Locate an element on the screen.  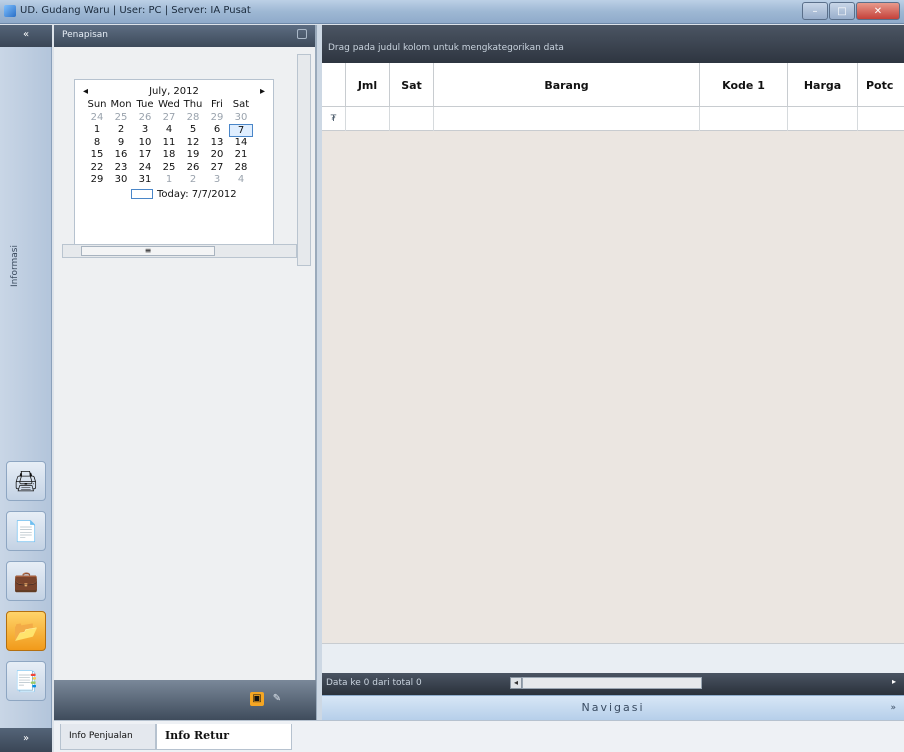
app-icon is located at coordinates (10, 11).